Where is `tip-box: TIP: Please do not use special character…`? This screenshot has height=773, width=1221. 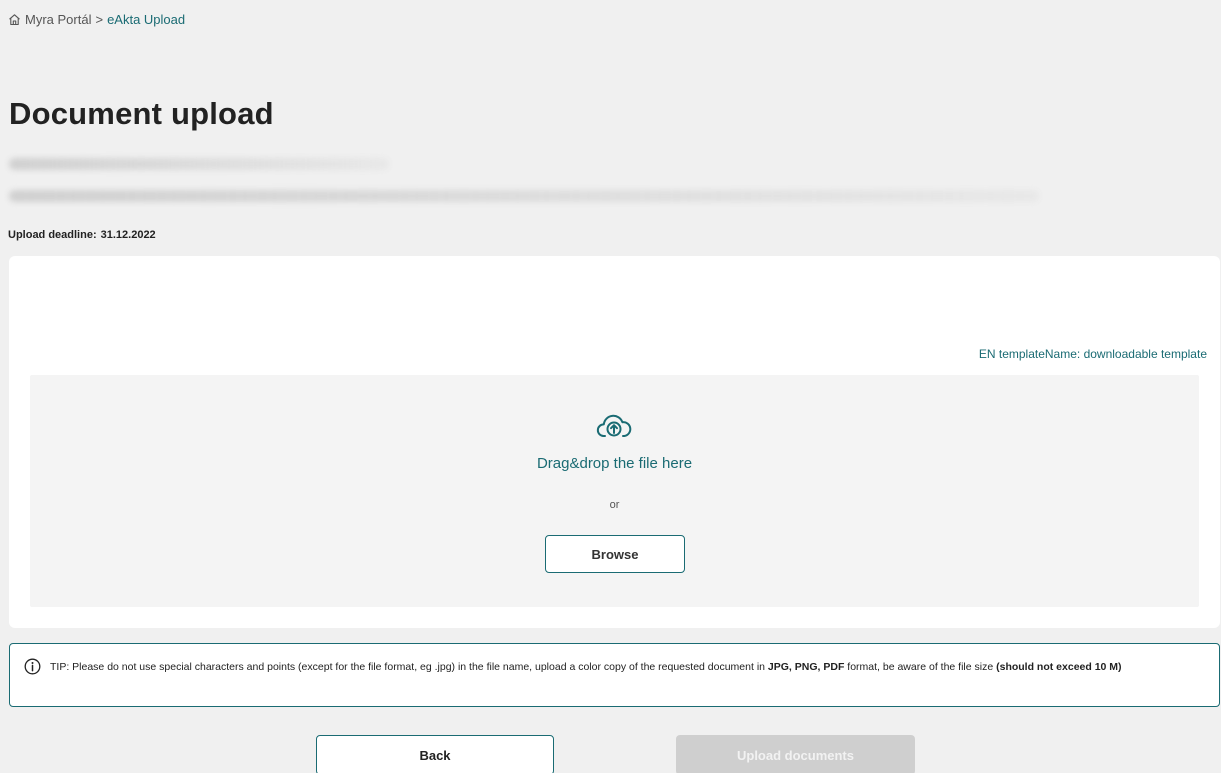 tip-box: TIP: Please do not use special character… is located at coordinates (614, 675).